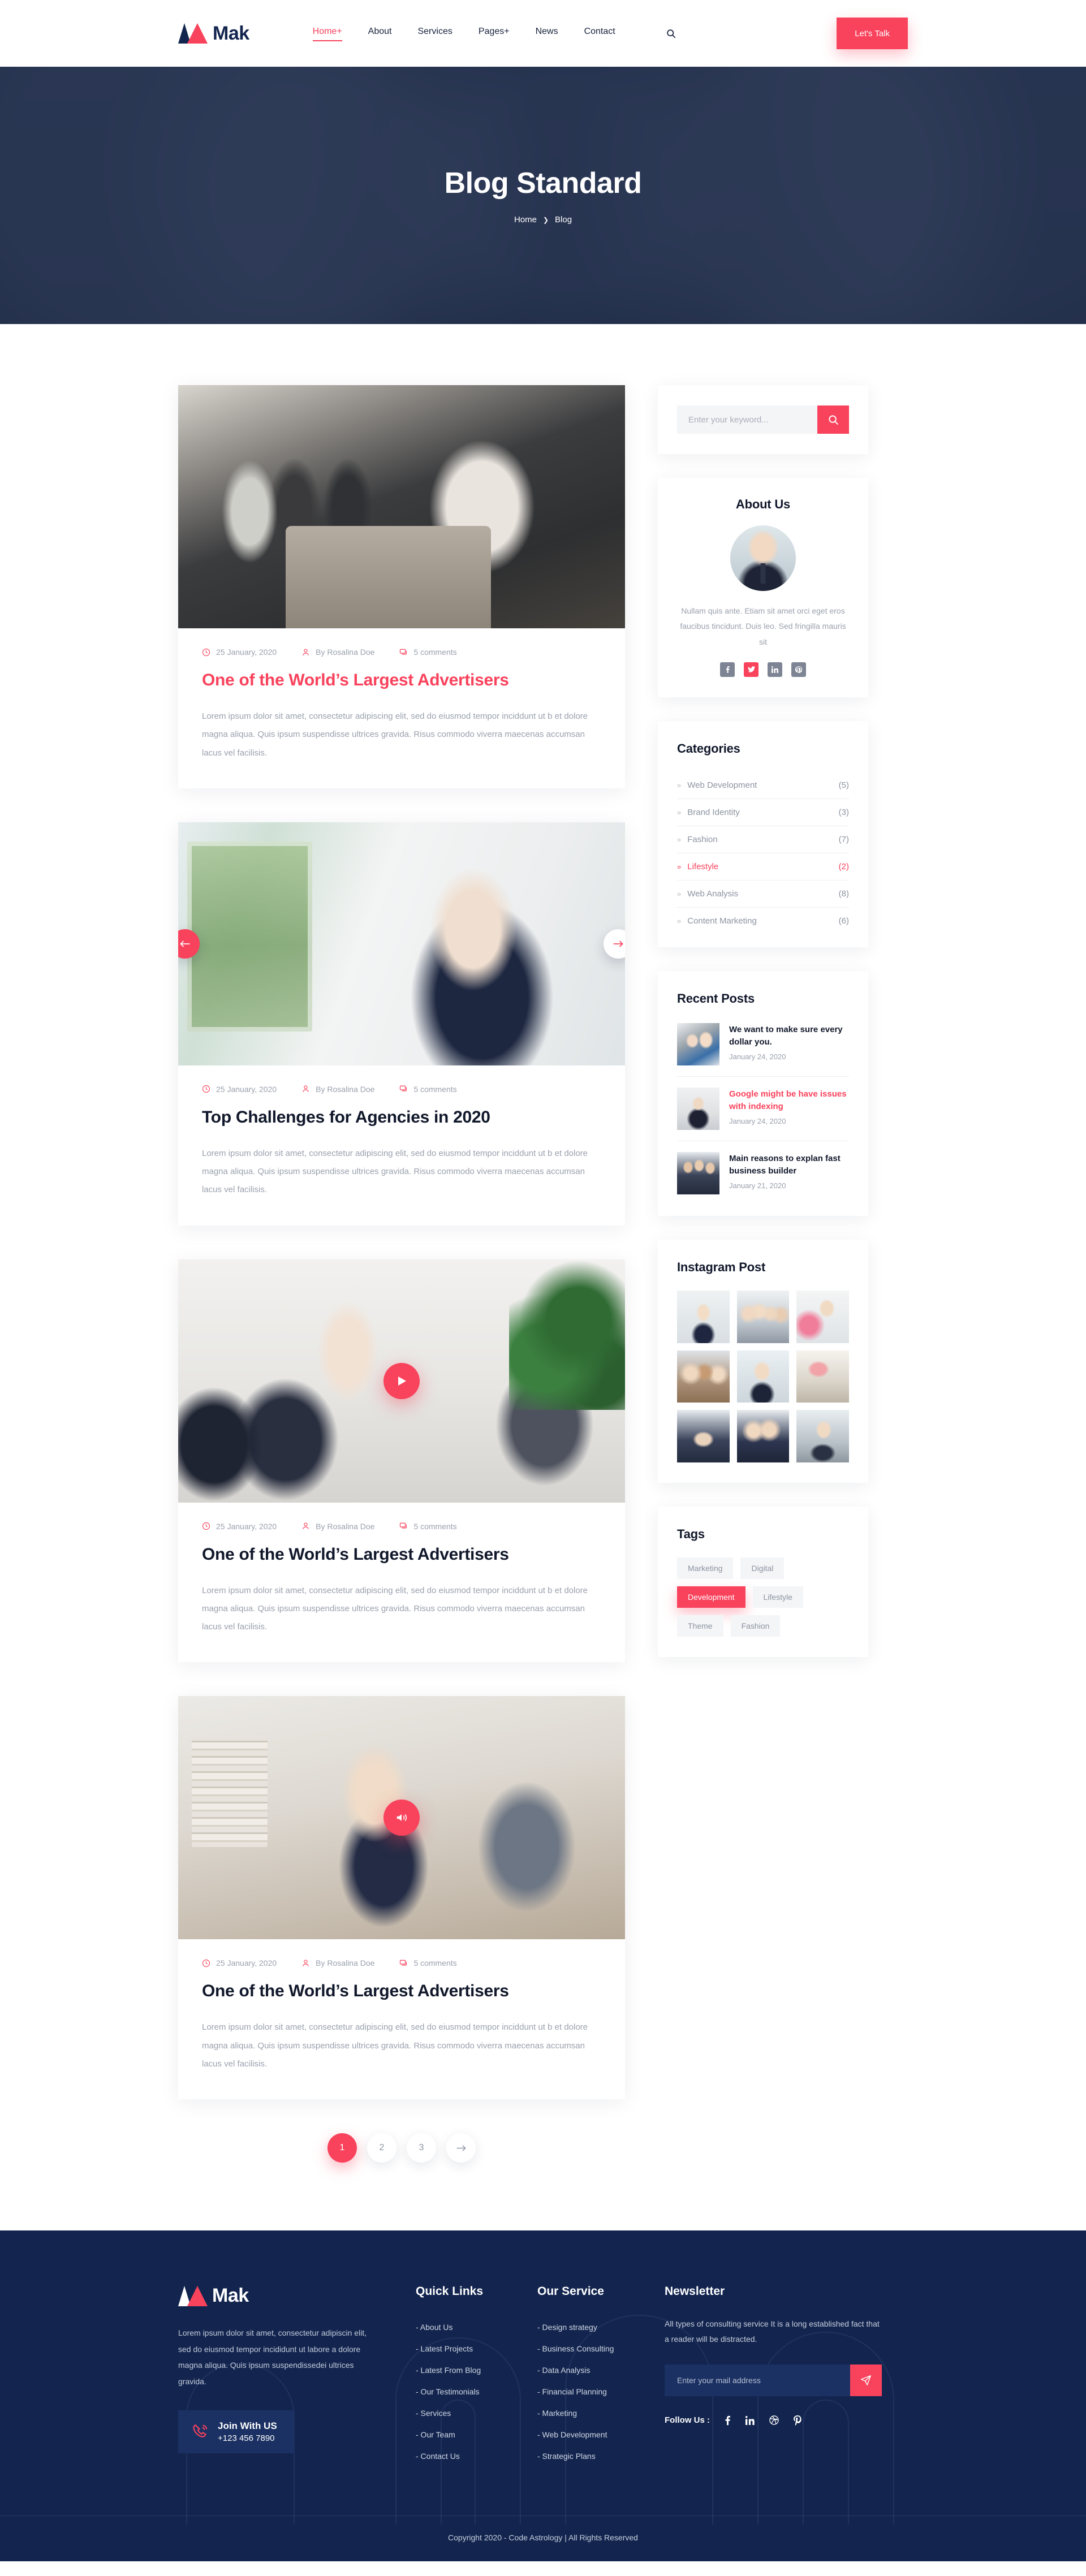 This screenshot has height=2576, width=1086. Describe the element at coordinates (401, 1117) in the screenshot. I see `post-title: Top Challenges for Agencies in 2020` at that location.